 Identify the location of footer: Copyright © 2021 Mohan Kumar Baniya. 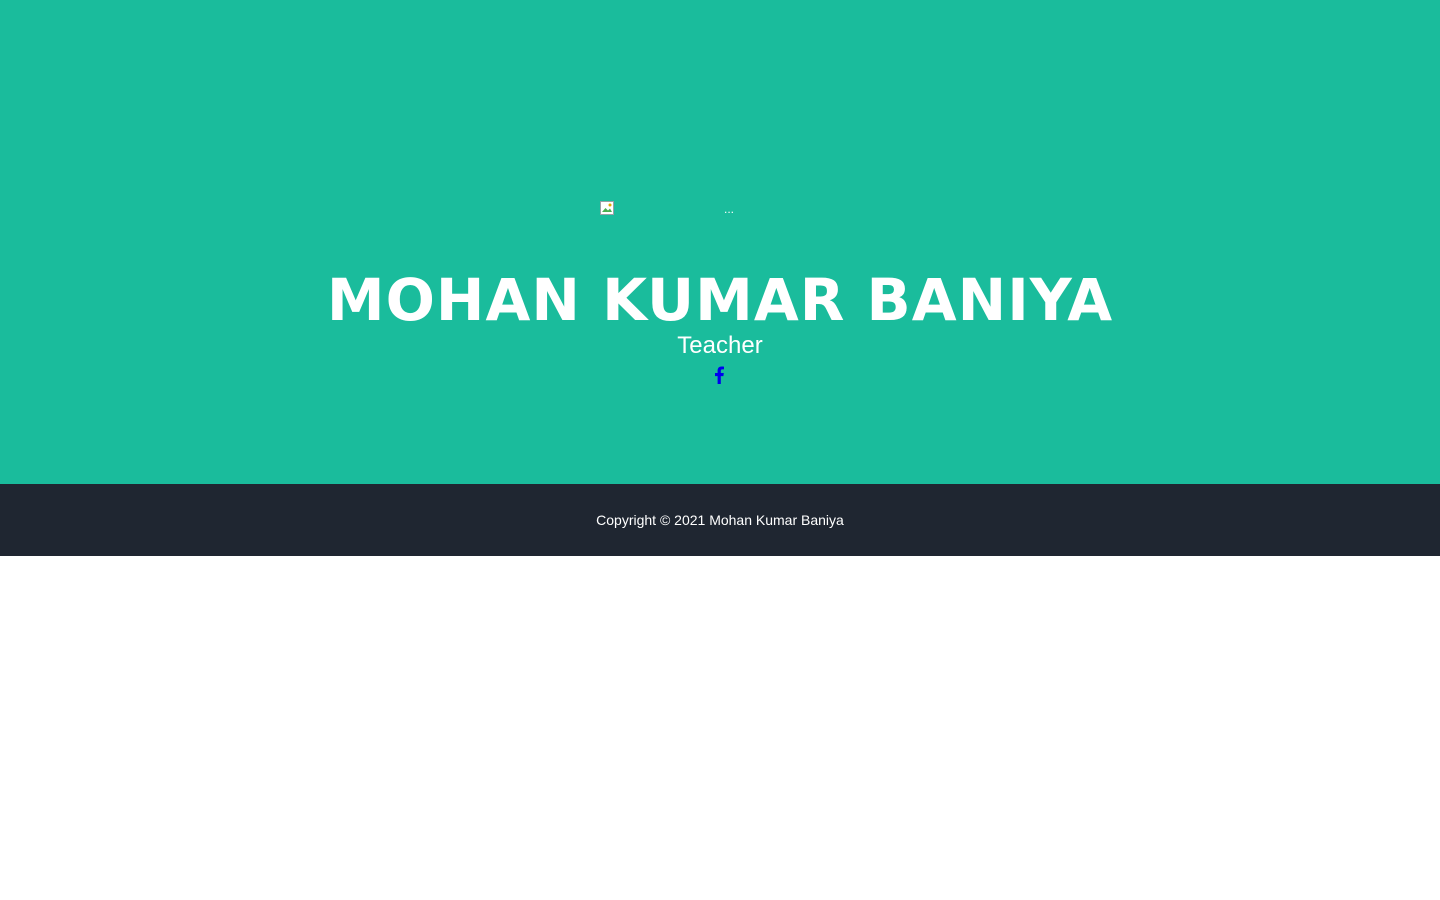
(720, 520).